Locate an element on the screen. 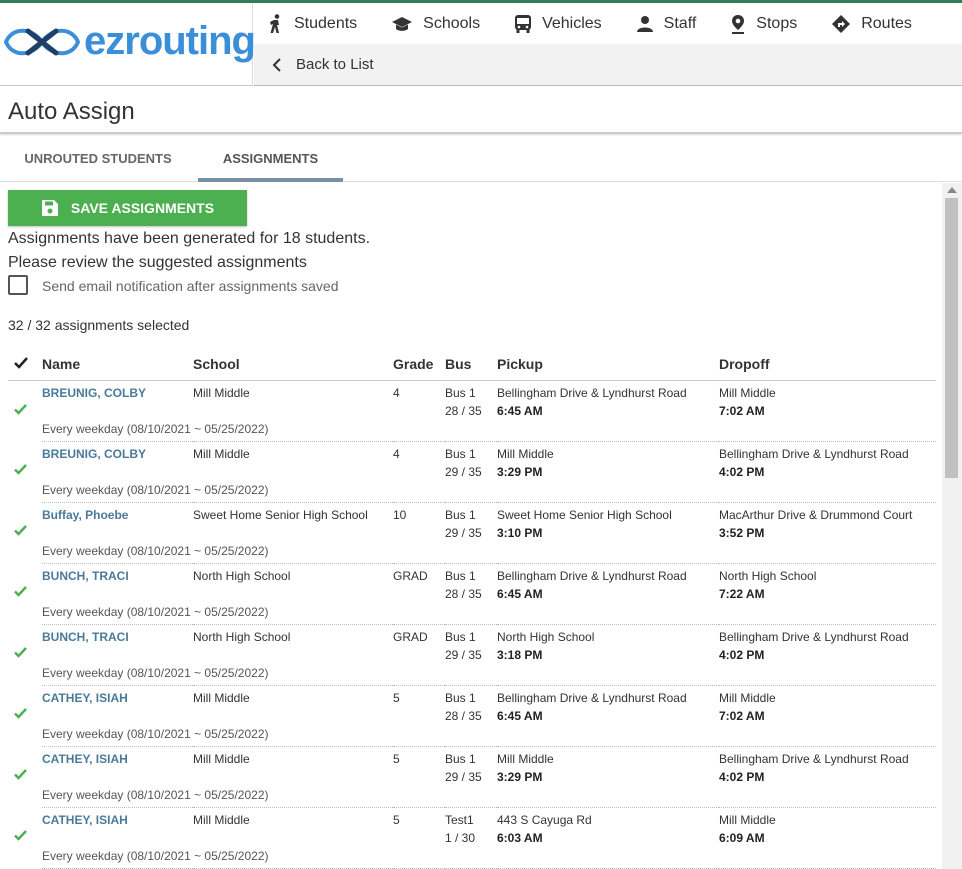 The width and height of the screenshot is (962, 869). nav-schools-label: Schools is located at coordinates (452, 23).